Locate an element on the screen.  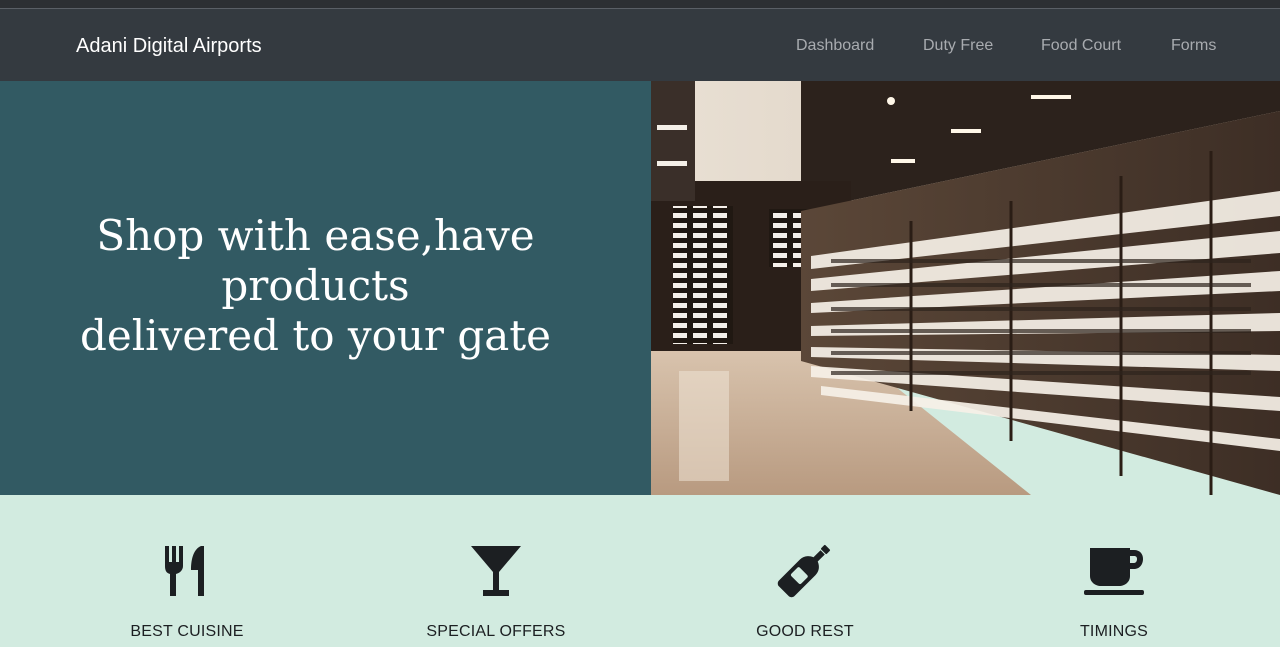
feature-timings: TIMINGS is located at coordinates (1114, 591).